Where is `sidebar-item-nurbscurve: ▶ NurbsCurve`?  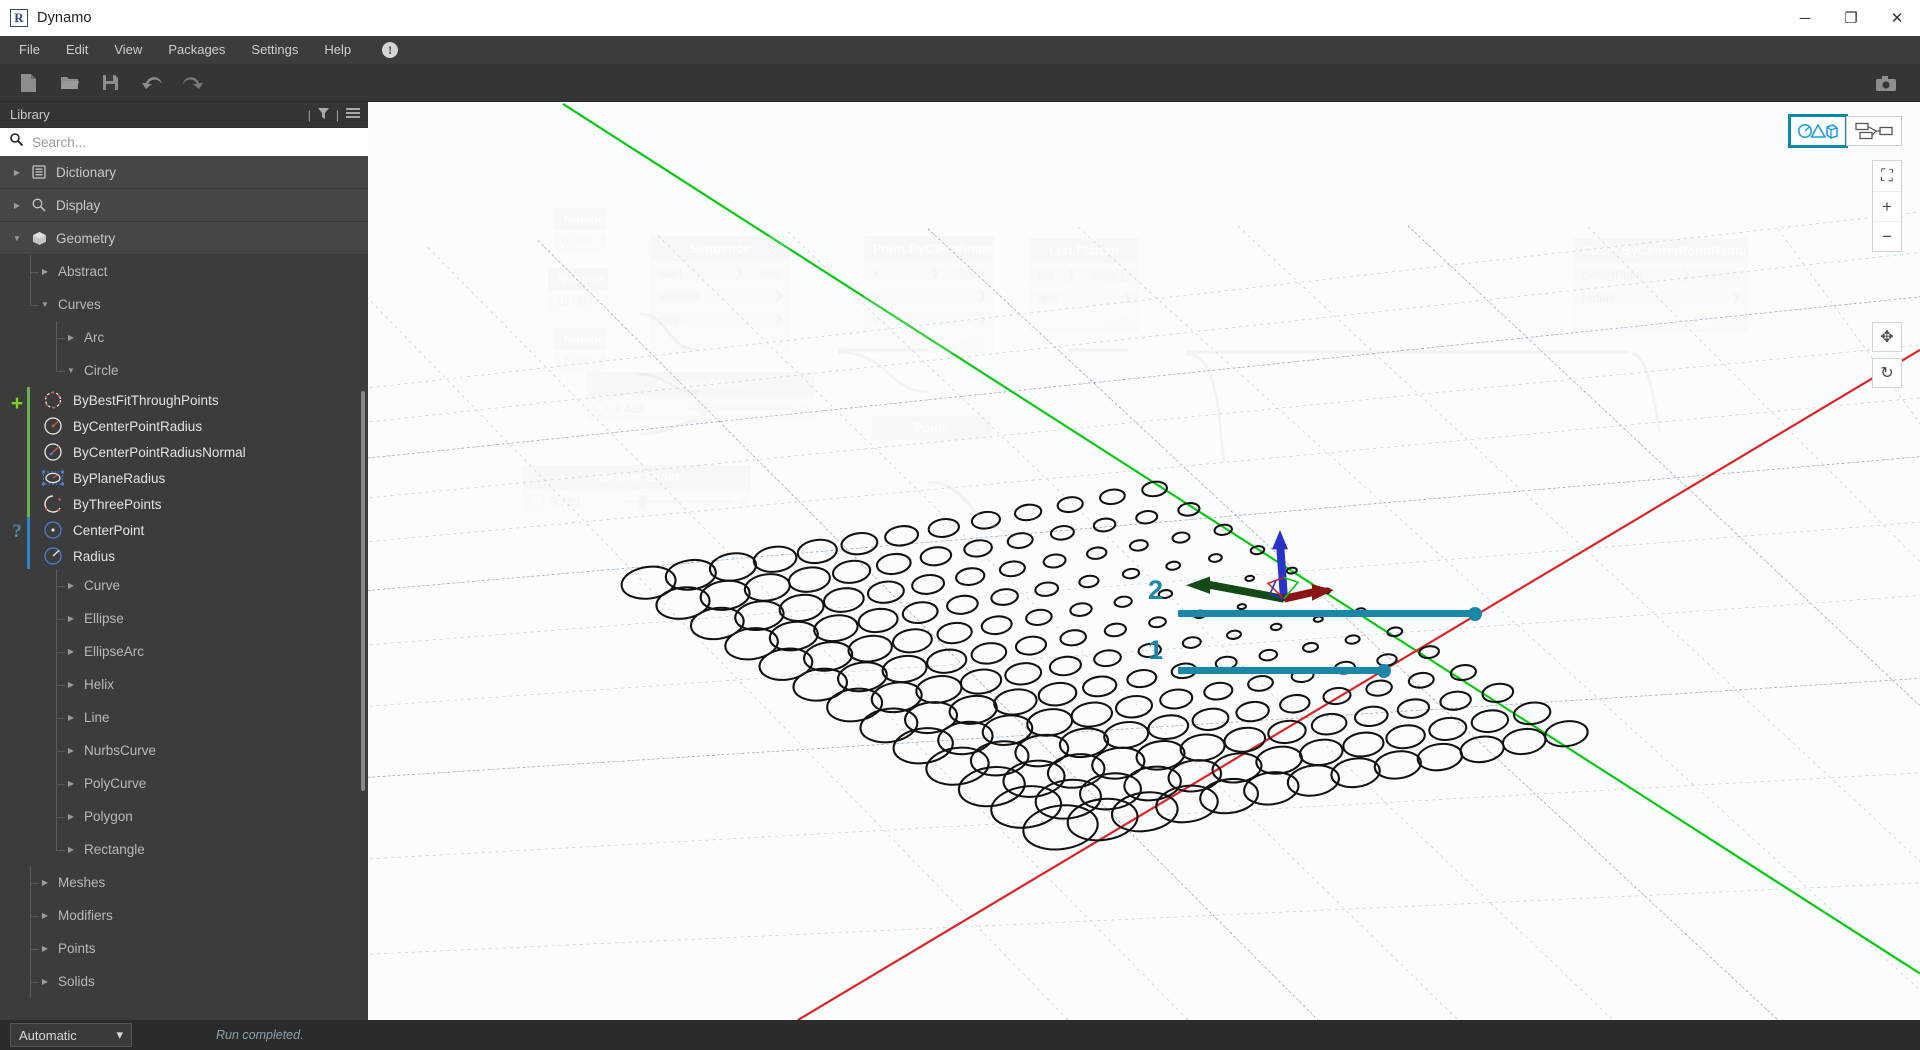
sidebar-item-nurbscurve: ▶ NurbsCurve is located at coordinates (184, 750).